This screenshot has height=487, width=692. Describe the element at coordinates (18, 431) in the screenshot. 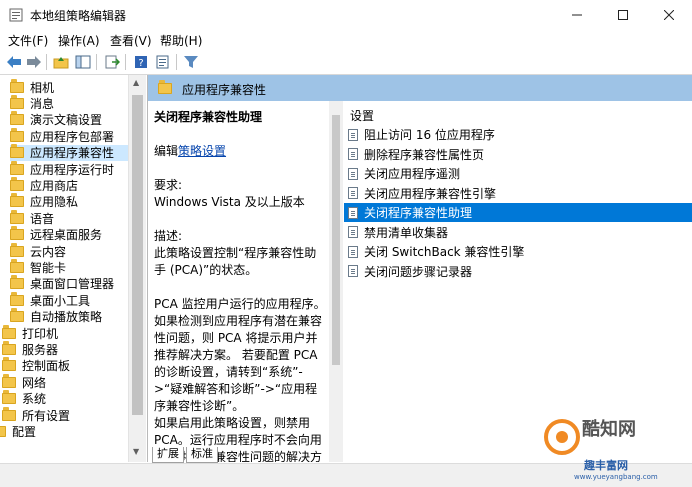

I see `tree-item: 配置` at that location.